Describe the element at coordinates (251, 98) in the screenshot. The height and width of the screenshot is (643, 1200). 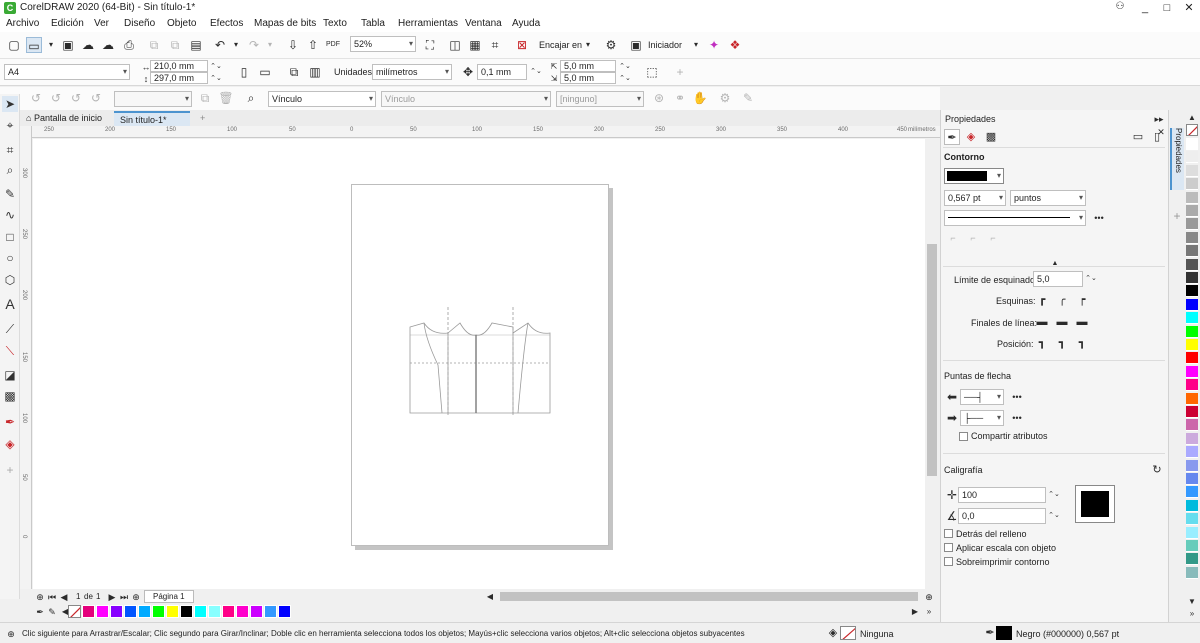
I see `search-link-icon: ⌕` at that location.